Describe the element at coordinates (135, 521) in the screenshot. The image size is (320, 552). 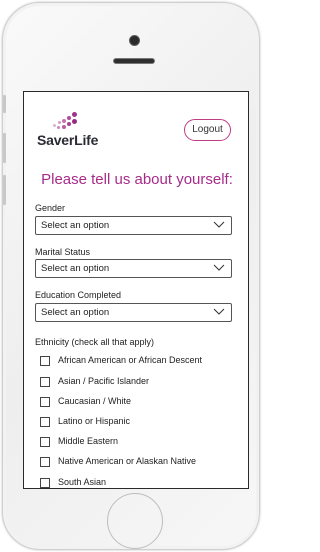
I see `home-button` at that location.